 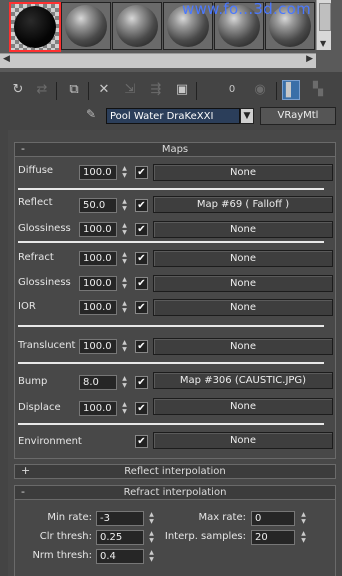 What do you see at coordinates (318, 90) in the screenshot?
I see `go-to-parent-icon: ▚` at bounding box center [318, 90].